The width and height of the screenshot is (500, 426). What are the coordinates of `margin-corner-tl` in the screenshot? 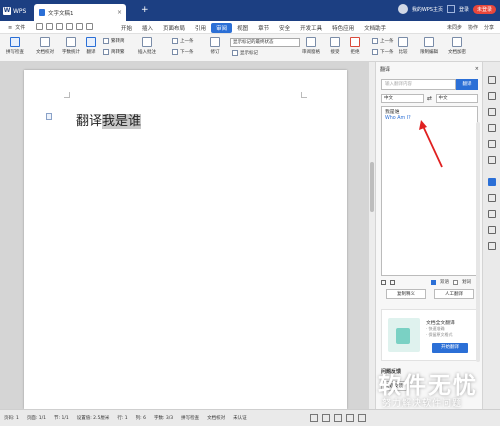 It's located at (67, 95).